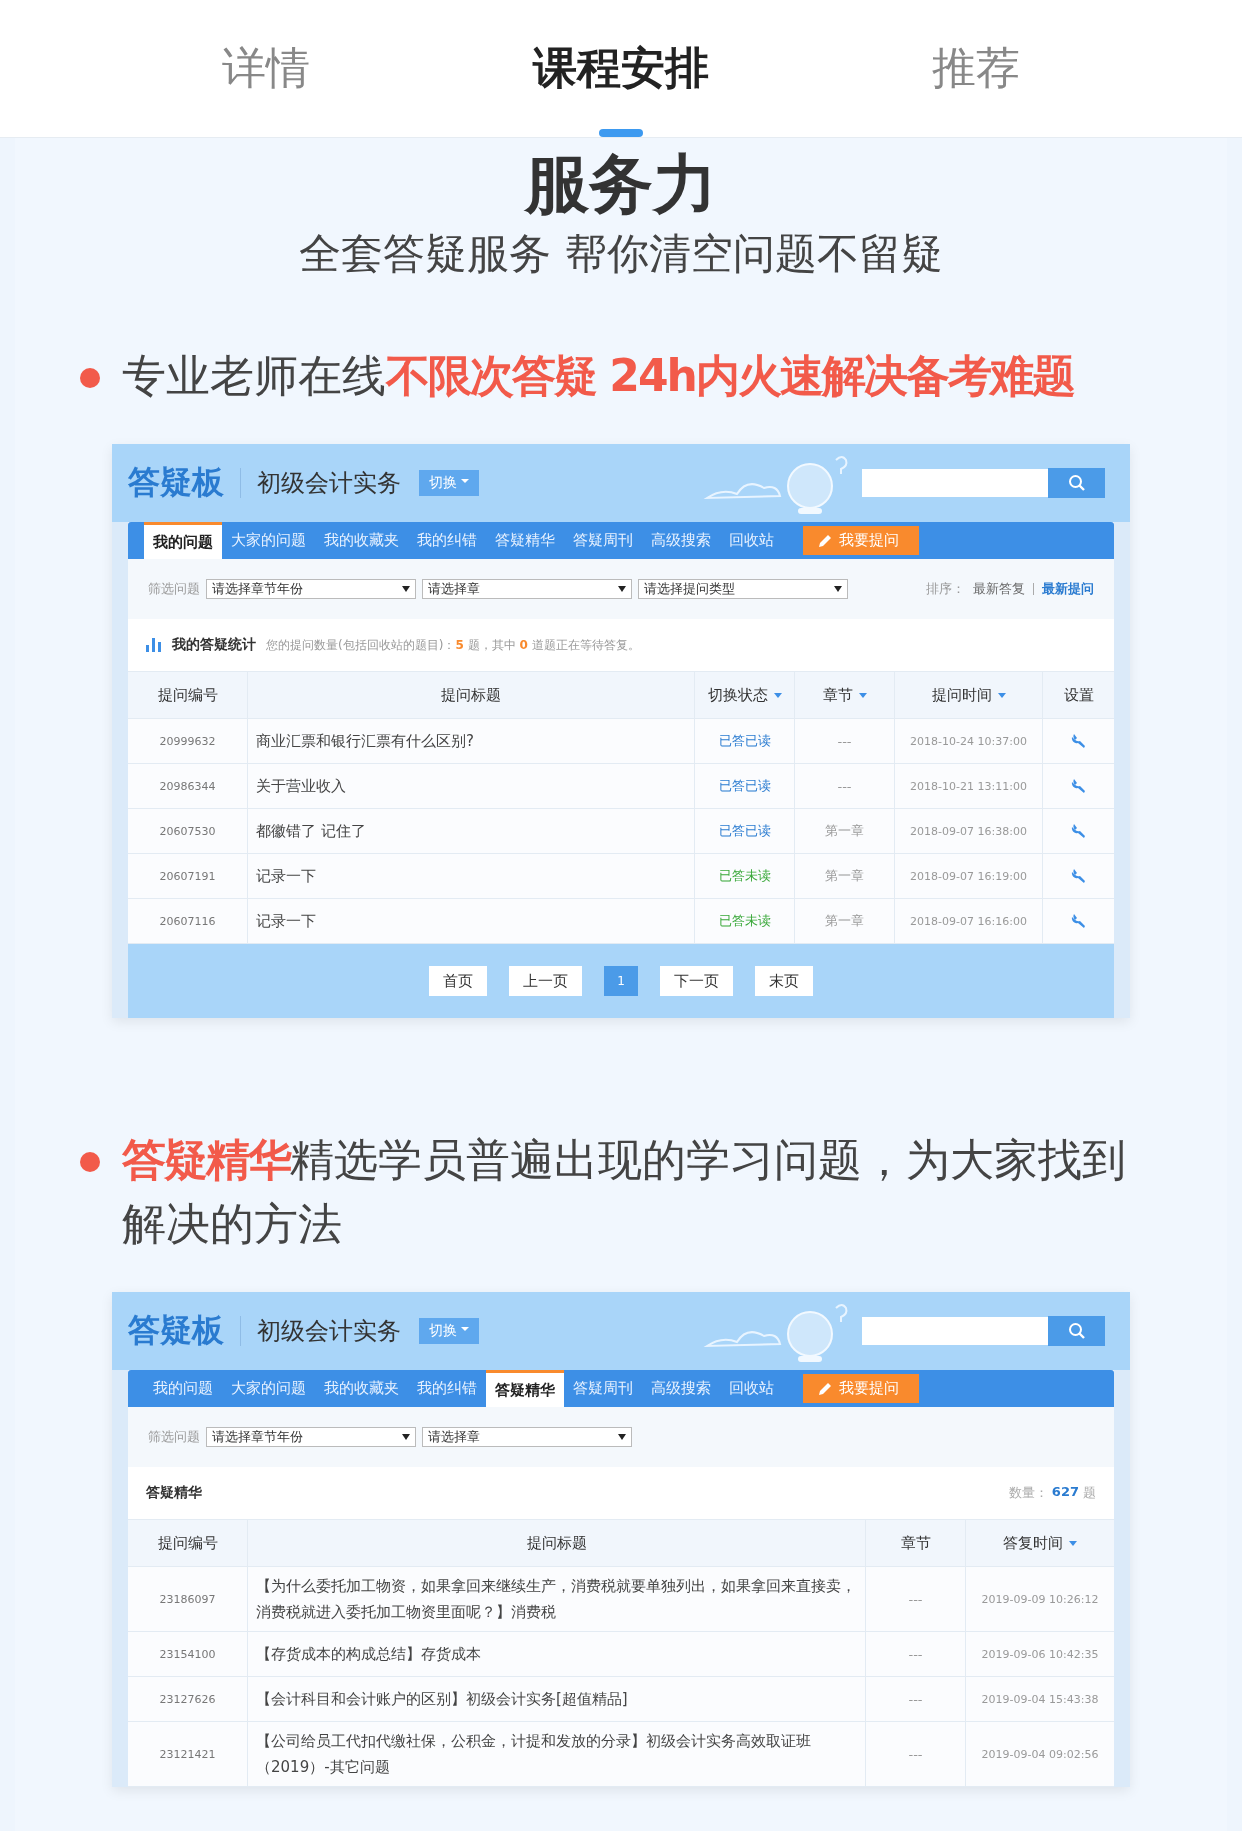  What do you see at coordinates (453, 645) in the screenshot?
I see `stats-text: 您的提问数量(包括回收站的题目)：5 题，其中 0 道题正在等待答复。` at bounding box center [453, 645].